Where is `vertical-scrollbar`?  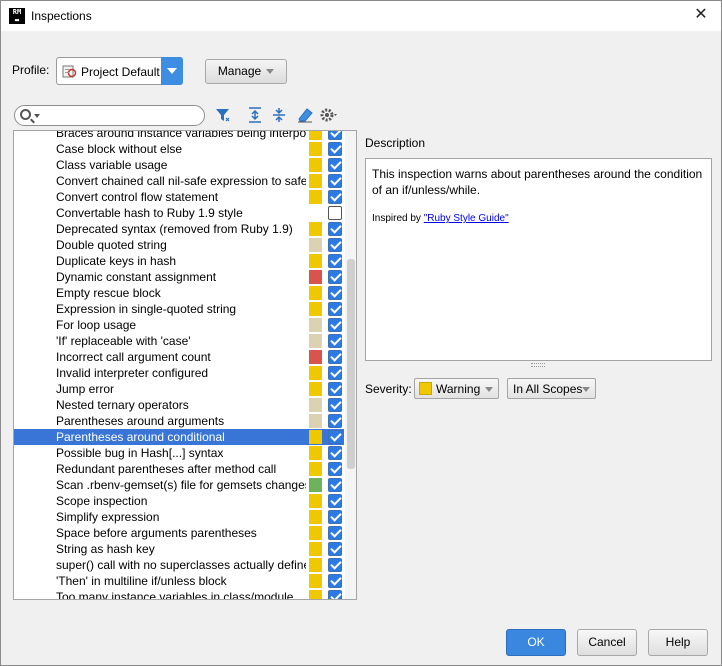
vertical-scrollbar is located at coordinates (350, 365).